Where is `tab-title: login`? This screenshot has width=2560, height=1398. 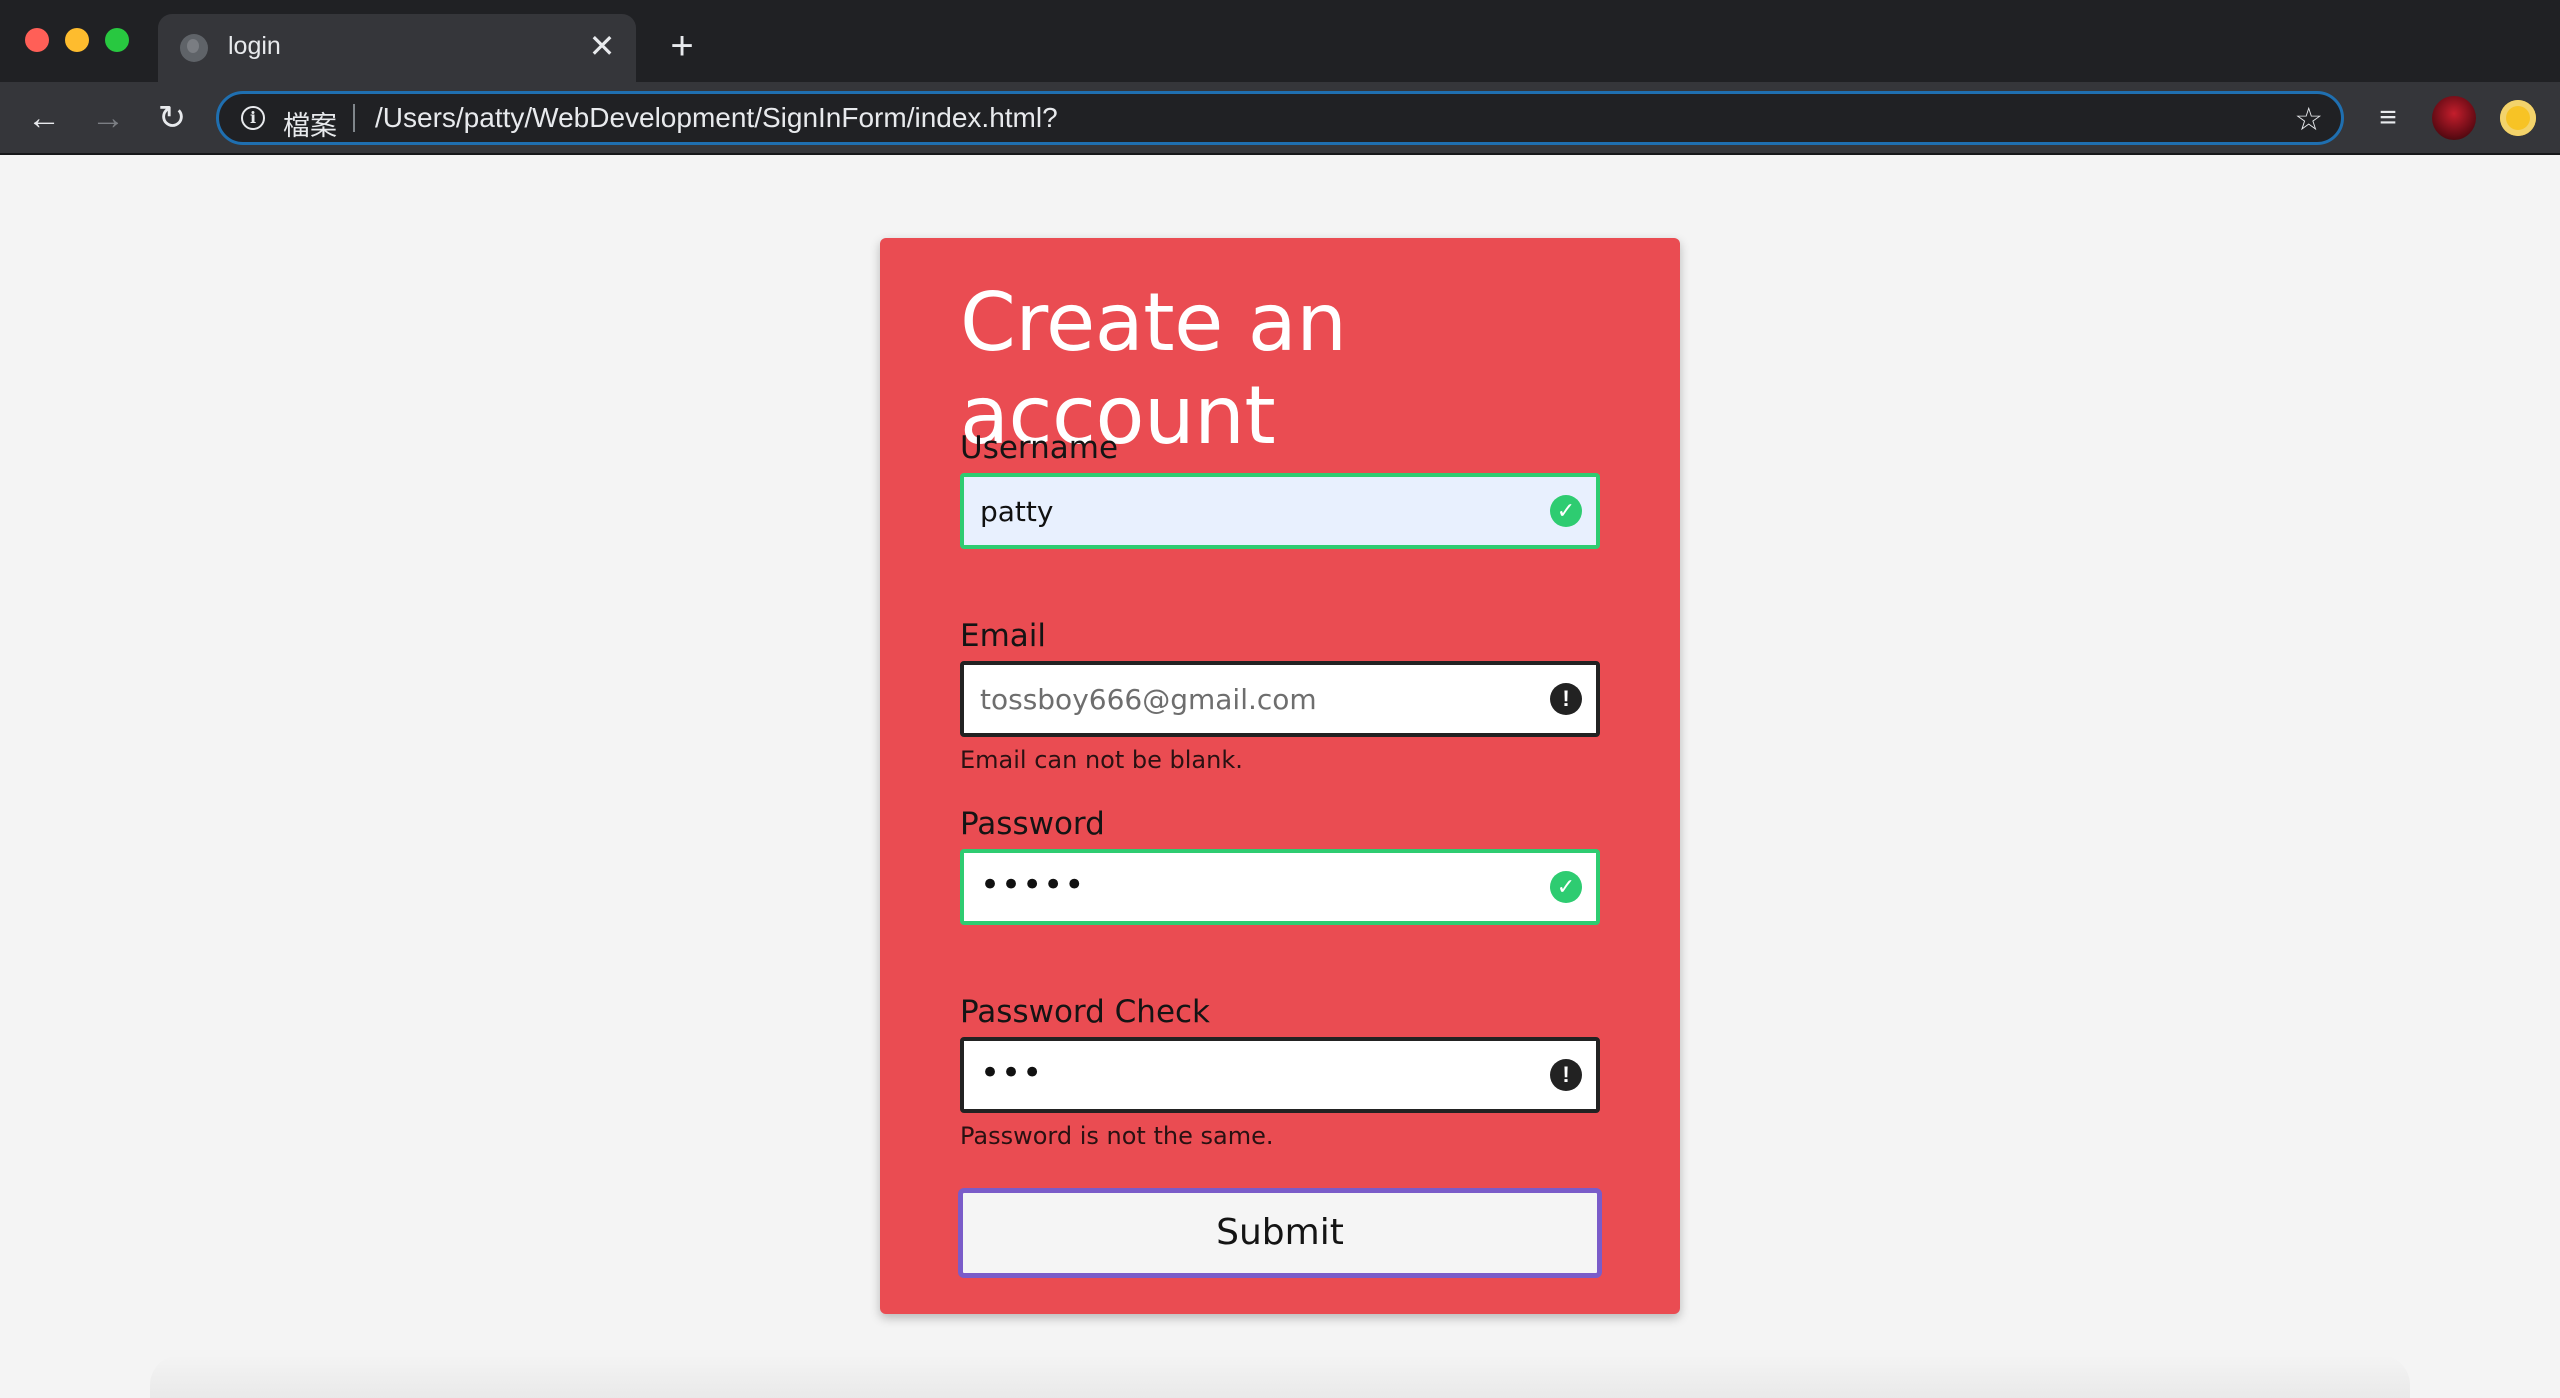
tab-title: login is located at coordinates (254, 46).